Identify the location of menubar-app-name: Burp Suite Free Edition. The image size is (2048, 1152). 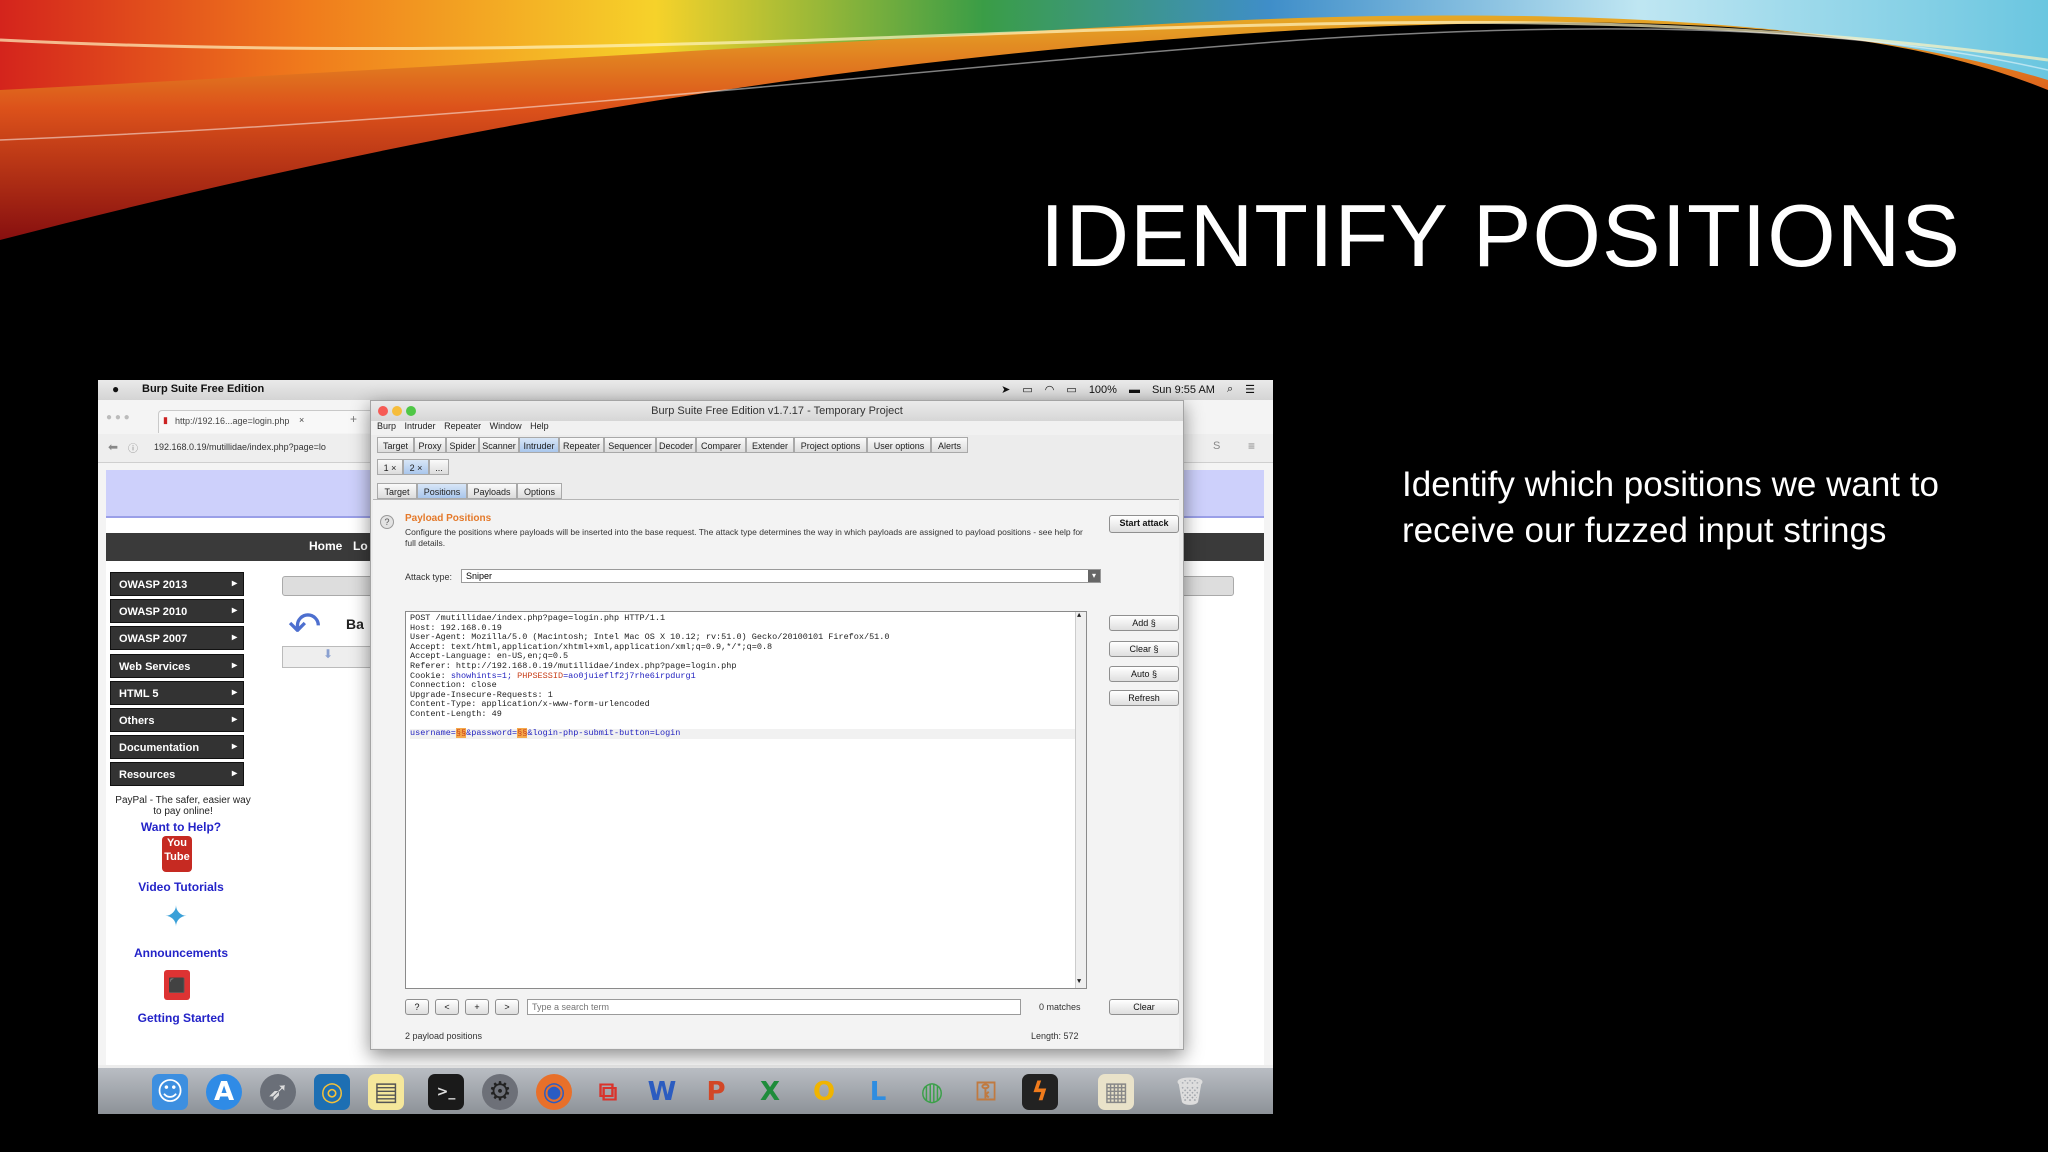
(203, 389).